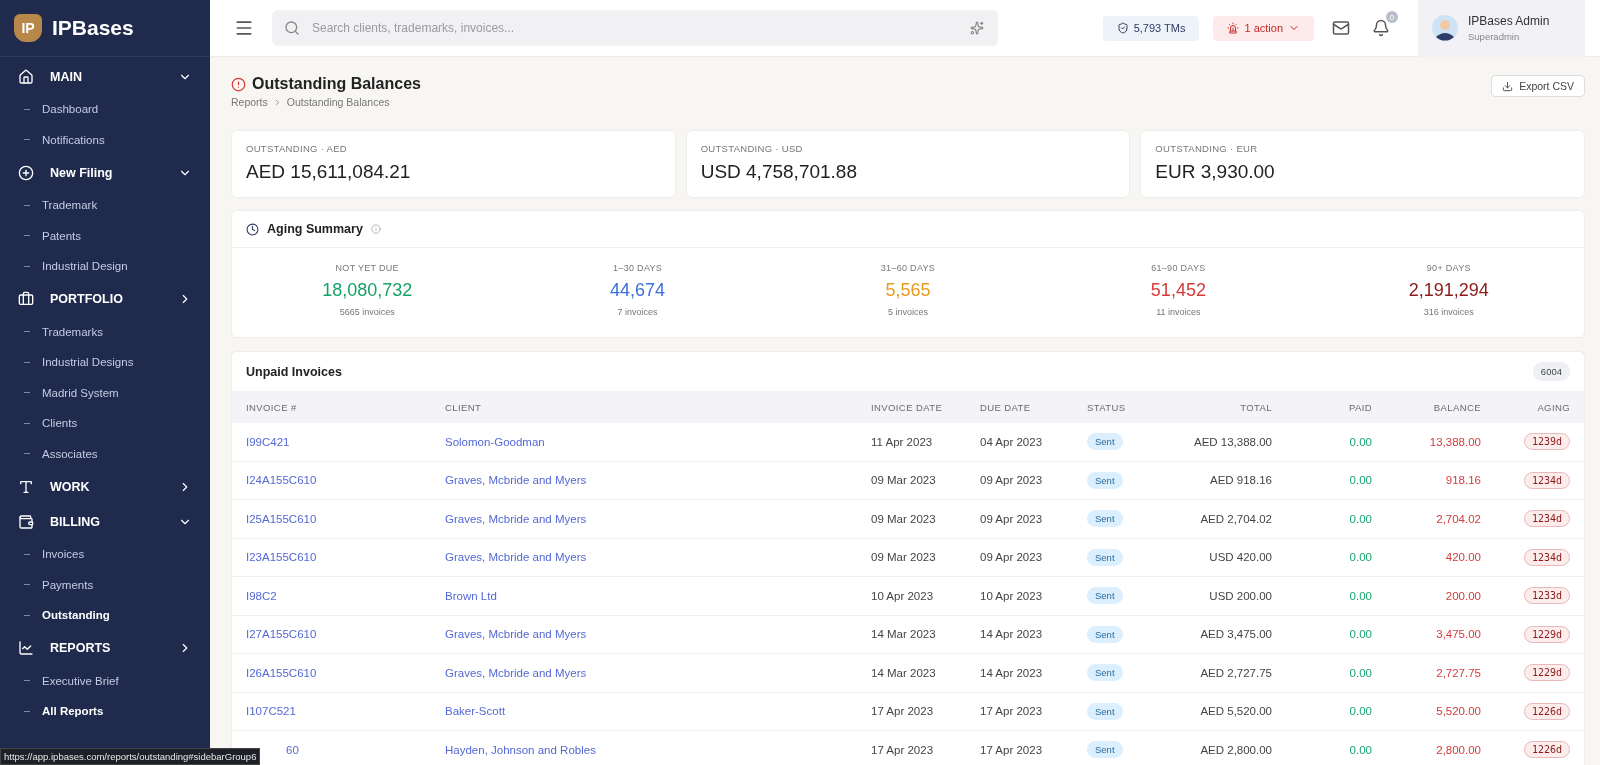  Describe the element at coordinates (1151, 28) in the screenshot. I see `trademark-count-chip: 5,793 TMs` at that location.